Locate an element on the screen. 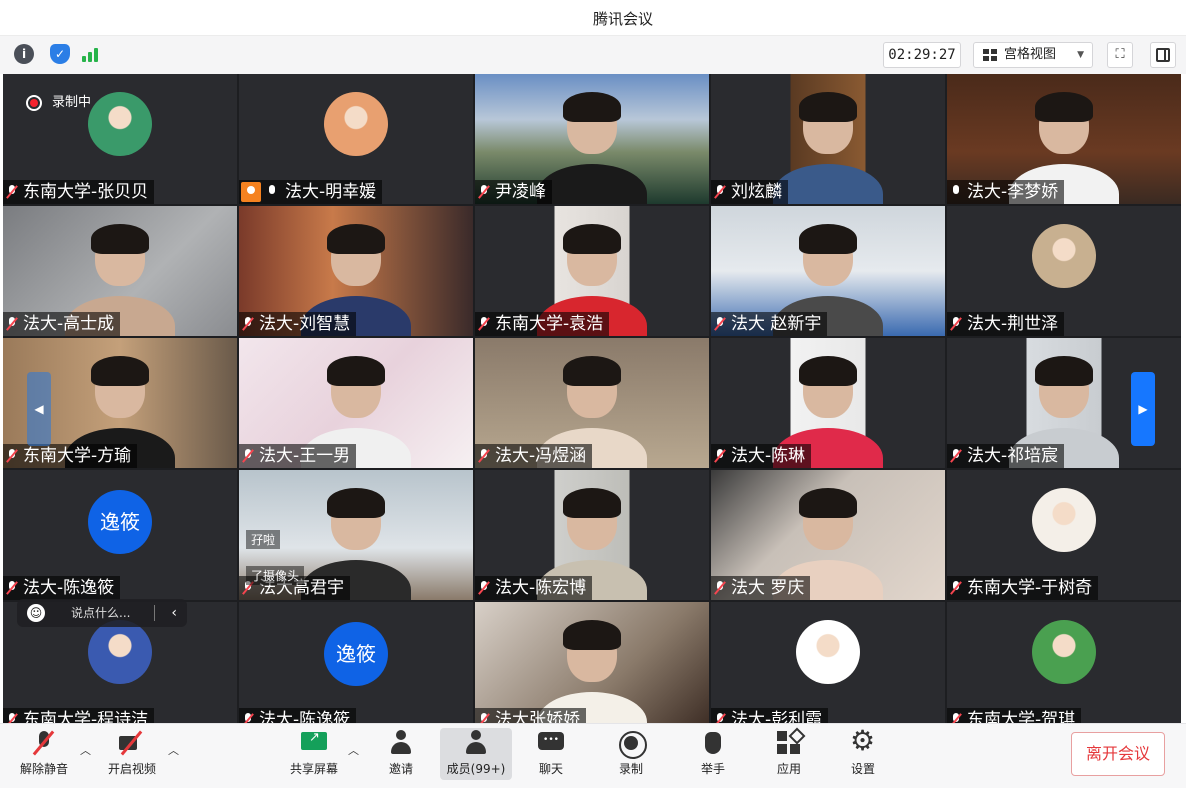  participant-tile: 法大-荆世泽 is located at coordinates (1064, 271).